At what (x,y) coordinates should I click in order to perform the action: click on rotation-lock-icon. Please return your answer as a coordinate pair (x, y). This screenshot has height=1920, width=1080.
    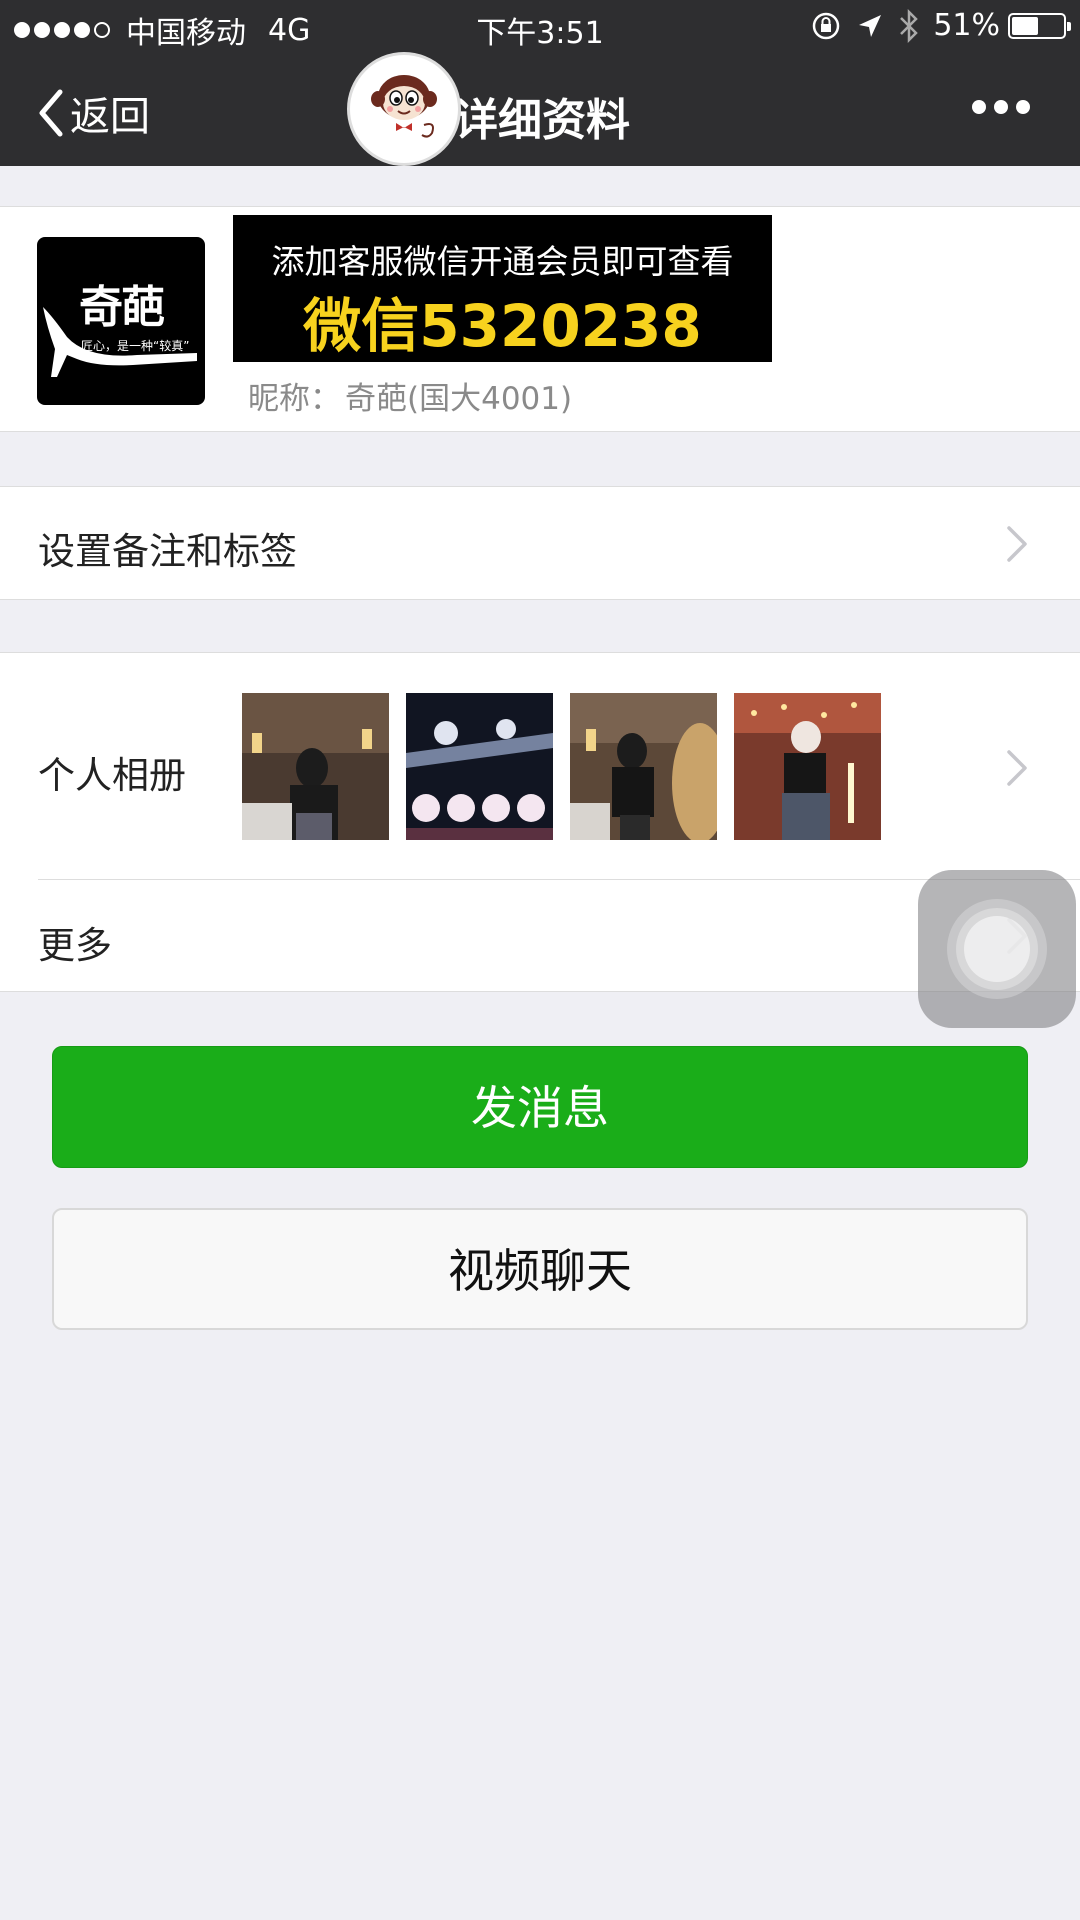
    Looking at the image, I should click on (826, 25).